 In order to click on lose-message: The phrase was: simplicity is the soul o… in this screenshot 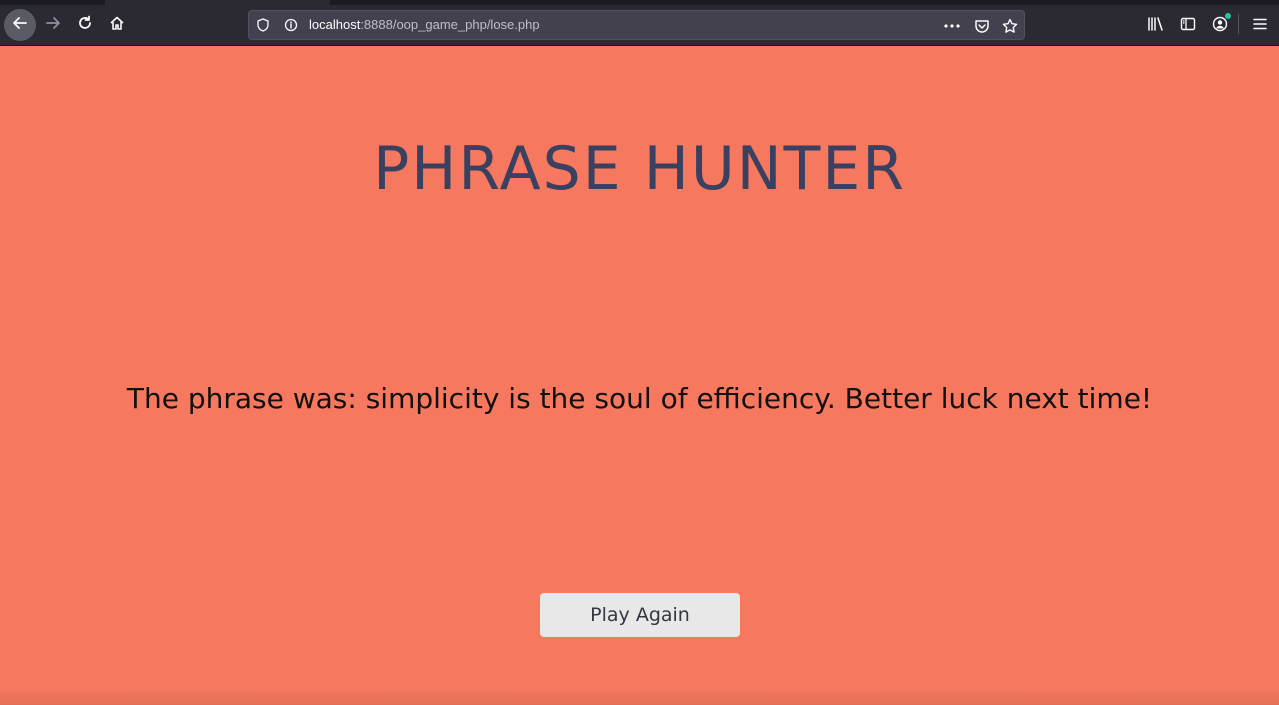, I will do `click(639, 398)`.